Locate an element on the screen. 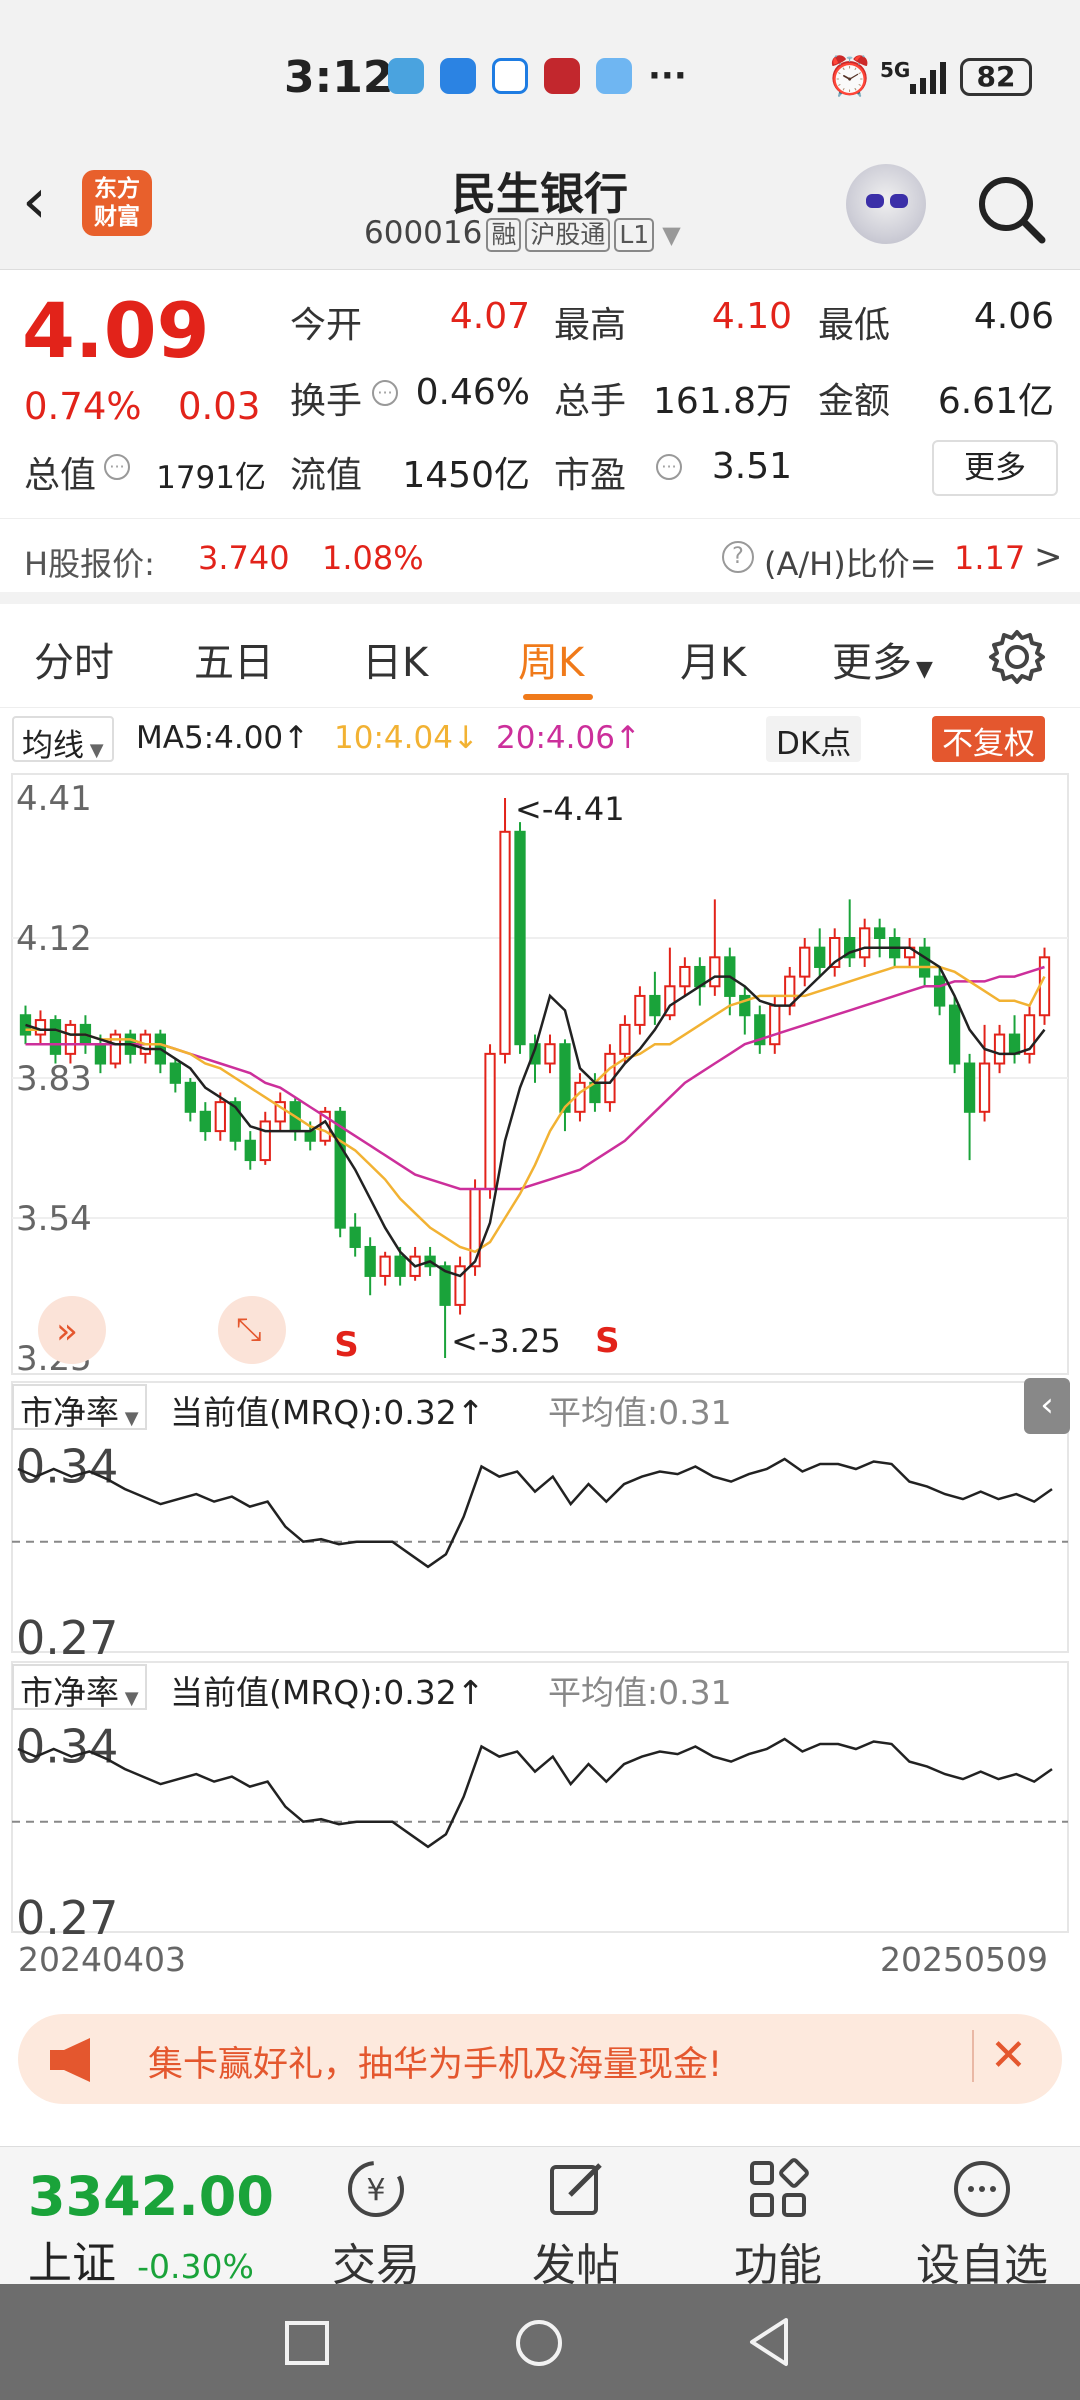 The width and height of the screenshot is (1080, 2400). tab-monthly-k: 月K is located at coordinates (713, 659).